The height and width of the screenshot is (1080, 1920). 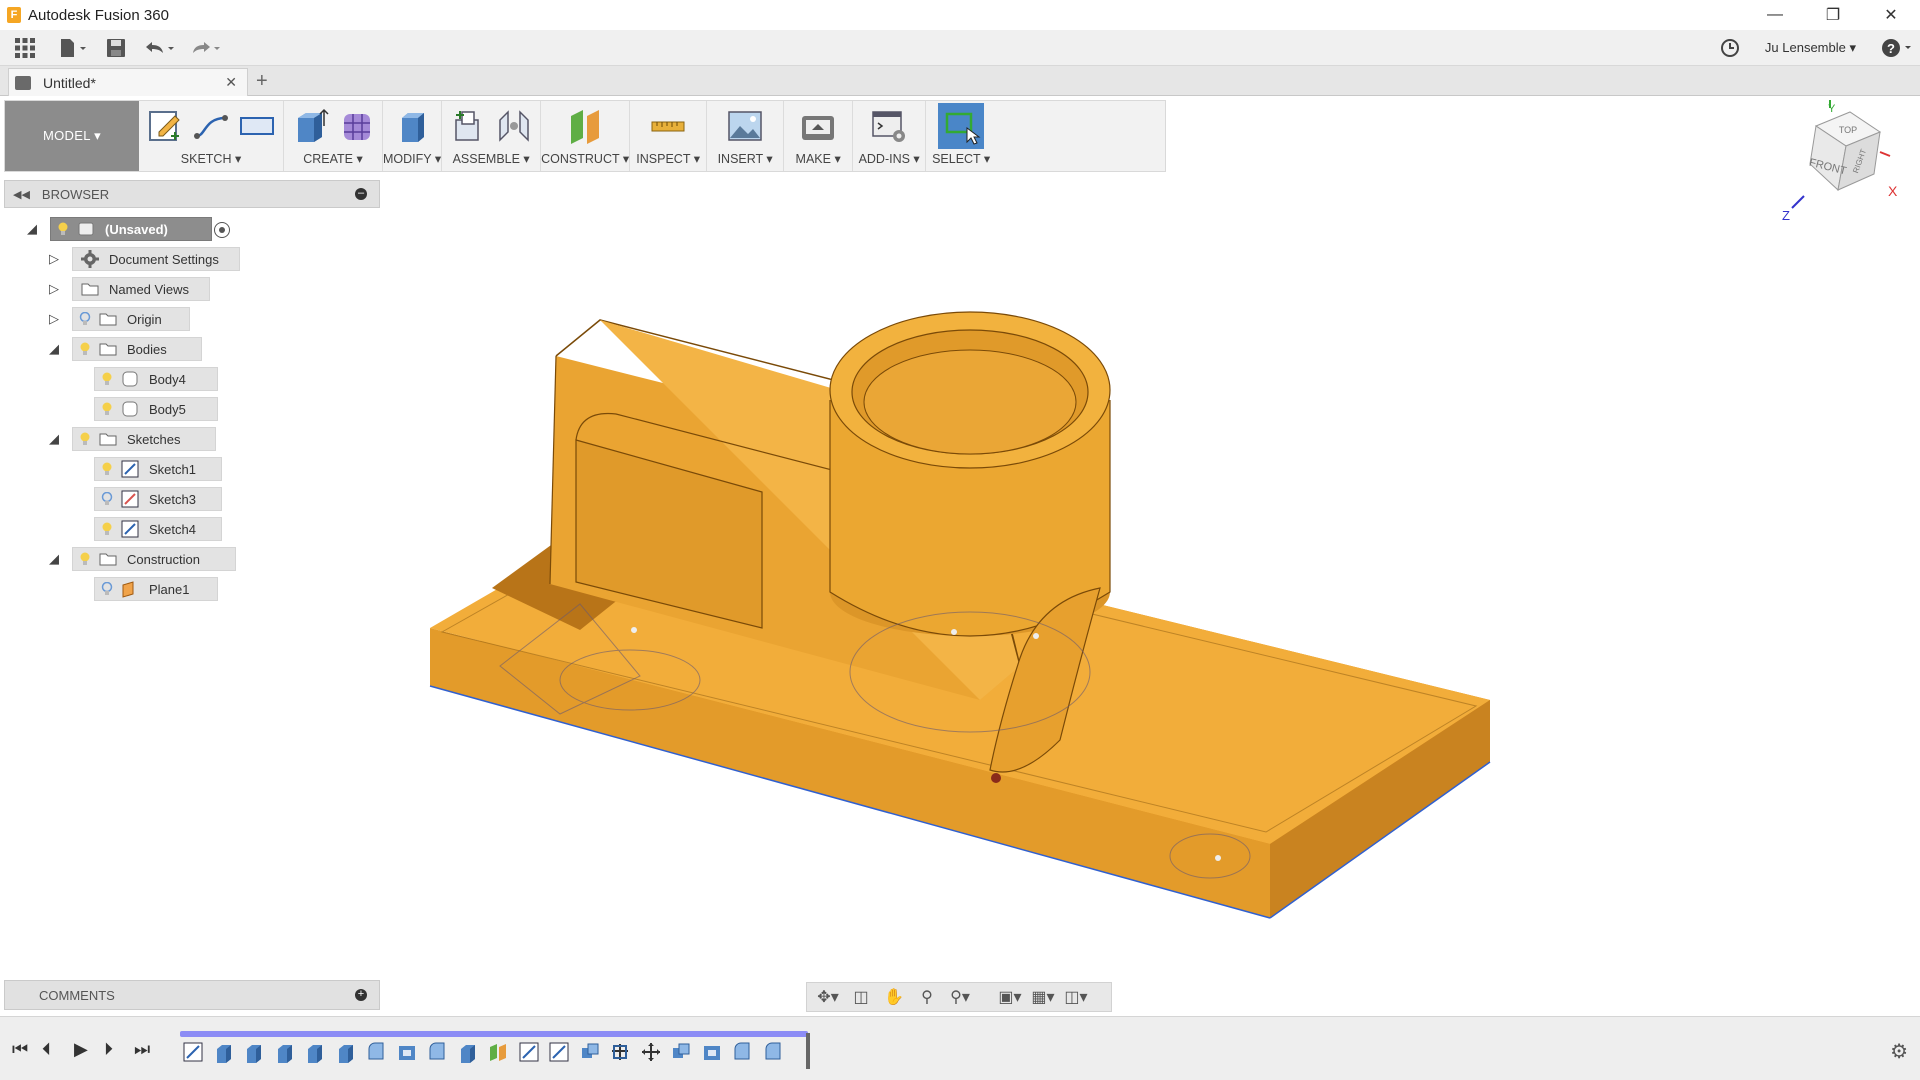 What do you see at coordinates (1891, 15) in the screenshot?
I see `close-window-button: ✕` at bounding box center [1891, 15].